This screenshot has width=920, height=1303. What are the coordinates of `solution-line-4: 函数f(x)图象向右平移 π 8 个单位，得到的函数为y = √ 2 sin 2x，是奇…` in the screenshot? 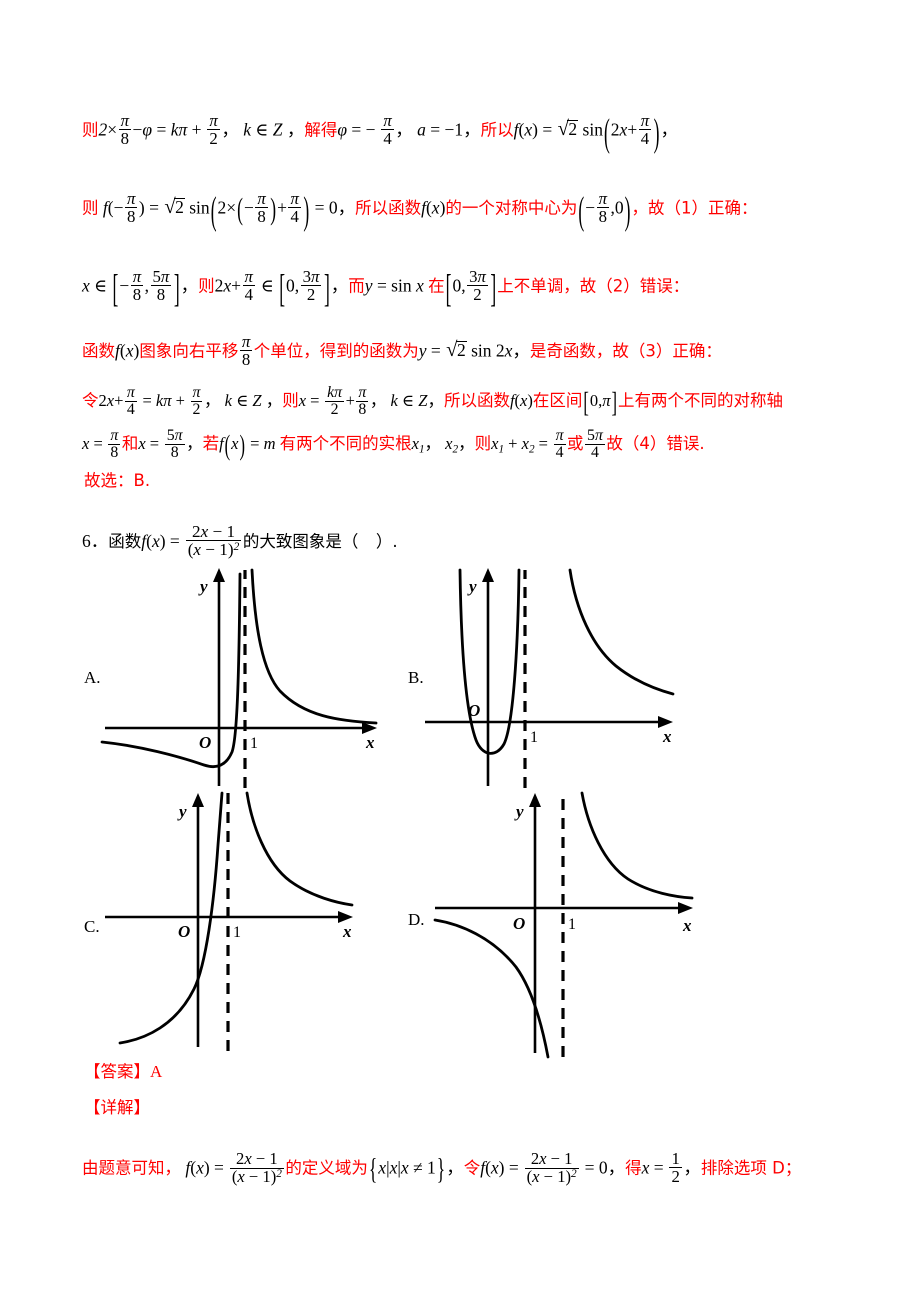 It's located at (402, 351).